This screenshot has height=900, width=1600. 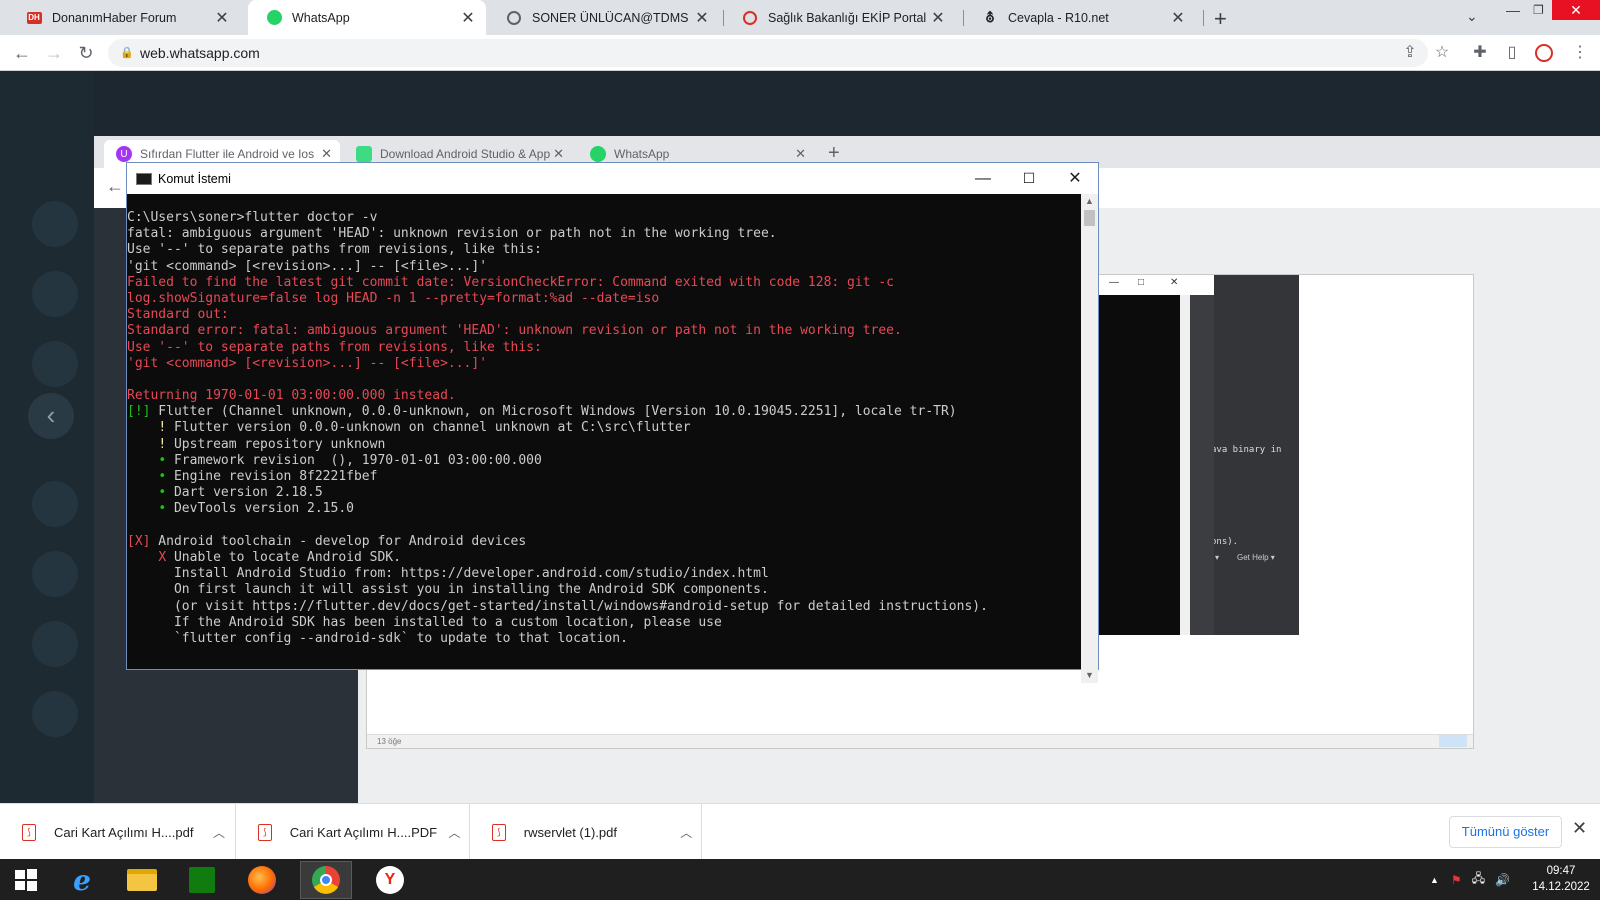 I want to click on explorer-status-text: 13 öğe, so click(x=920, y=741).